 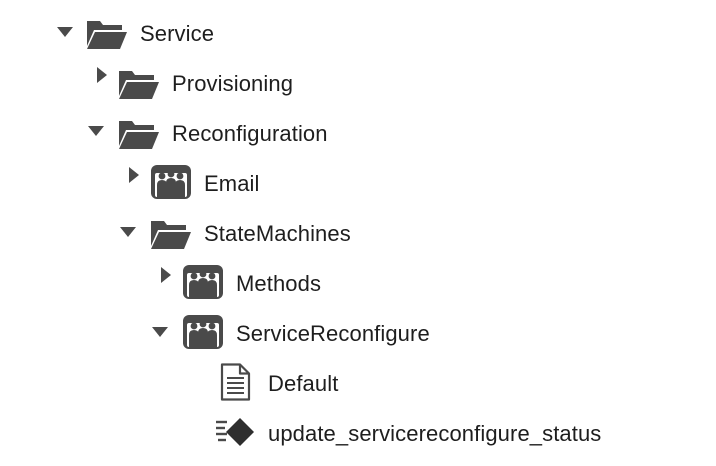 What do you see at coordinates (333, 333) in the screenshot?
I see `tree-node-label: ServiceReconfigure` at bounding box center [333, 333].